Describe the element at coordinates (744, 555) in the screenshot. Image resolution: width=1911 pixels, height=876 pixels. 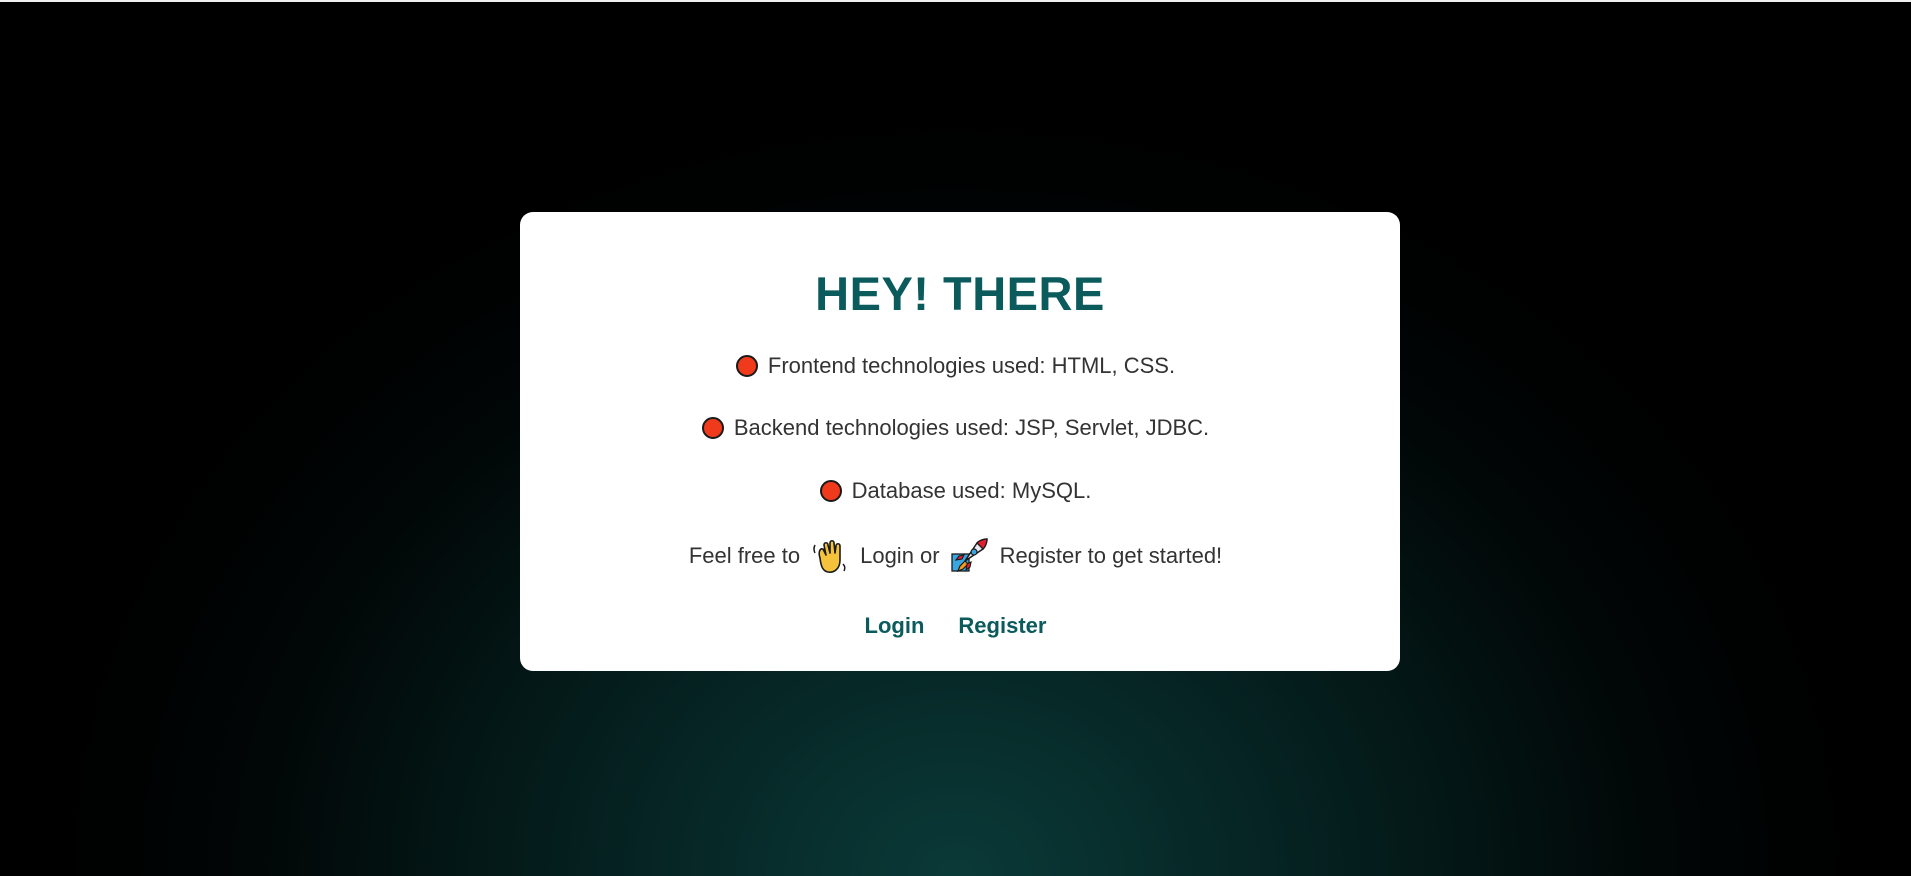
I see `cta-prefix: Feel free to` at that location.